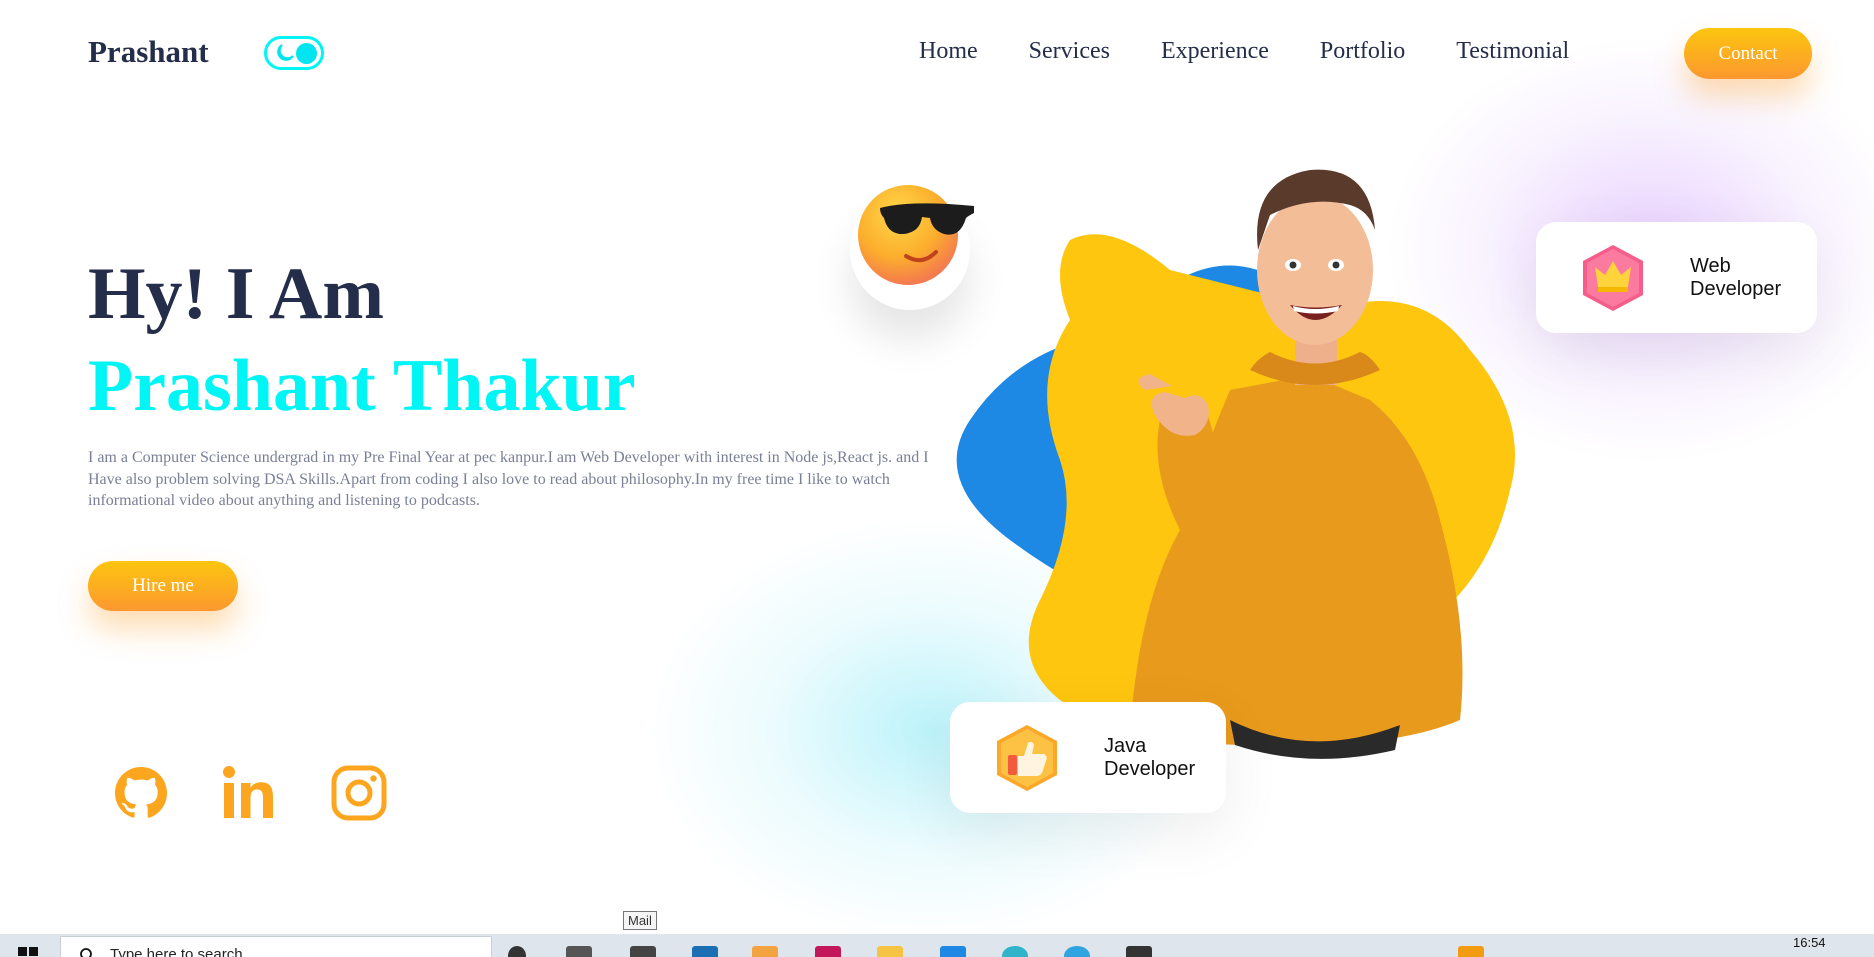 The image size is (1874, 957). I want to click on taskbar-clock: 16:54, so click(1809, 942).